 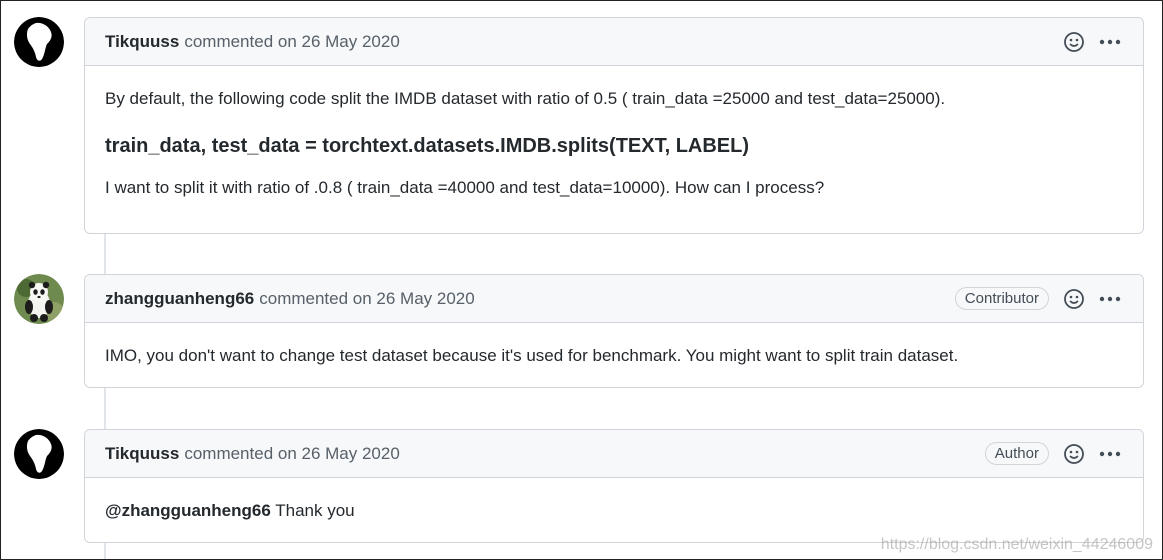 I want to click on contributor-badge: Contributor, so click(x=1001, y=298).